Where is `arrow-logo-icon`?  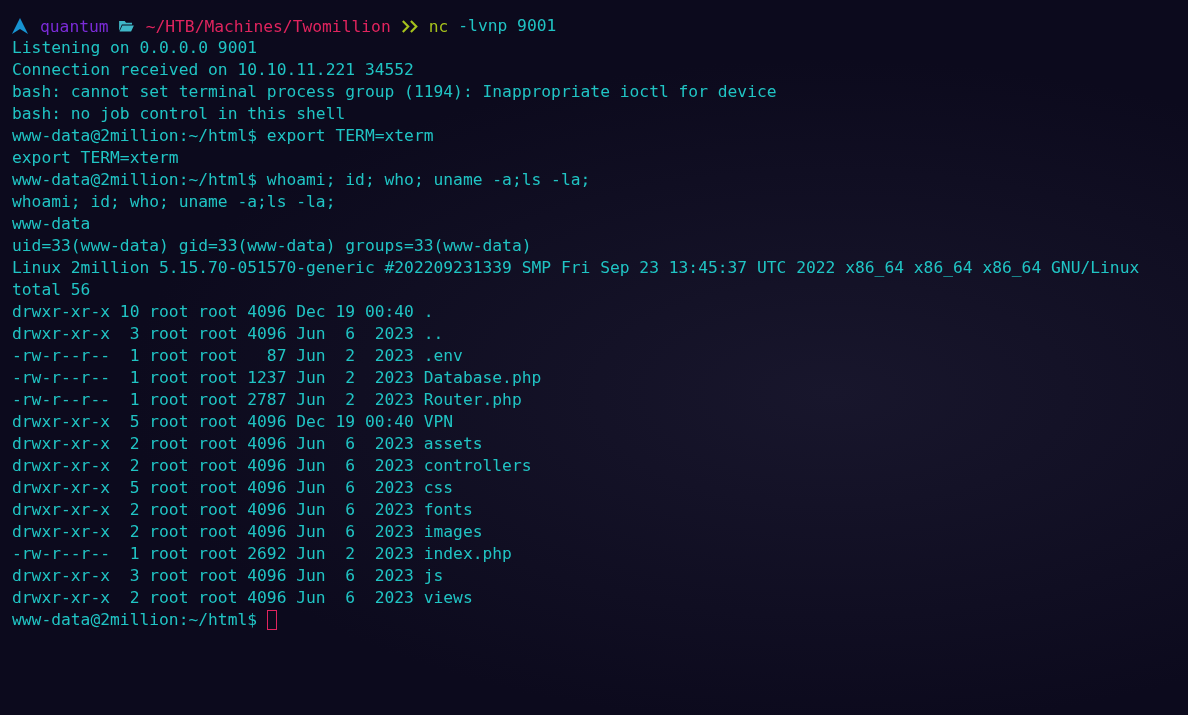 arrow-logo-icon is located at coordinates (20, 26).